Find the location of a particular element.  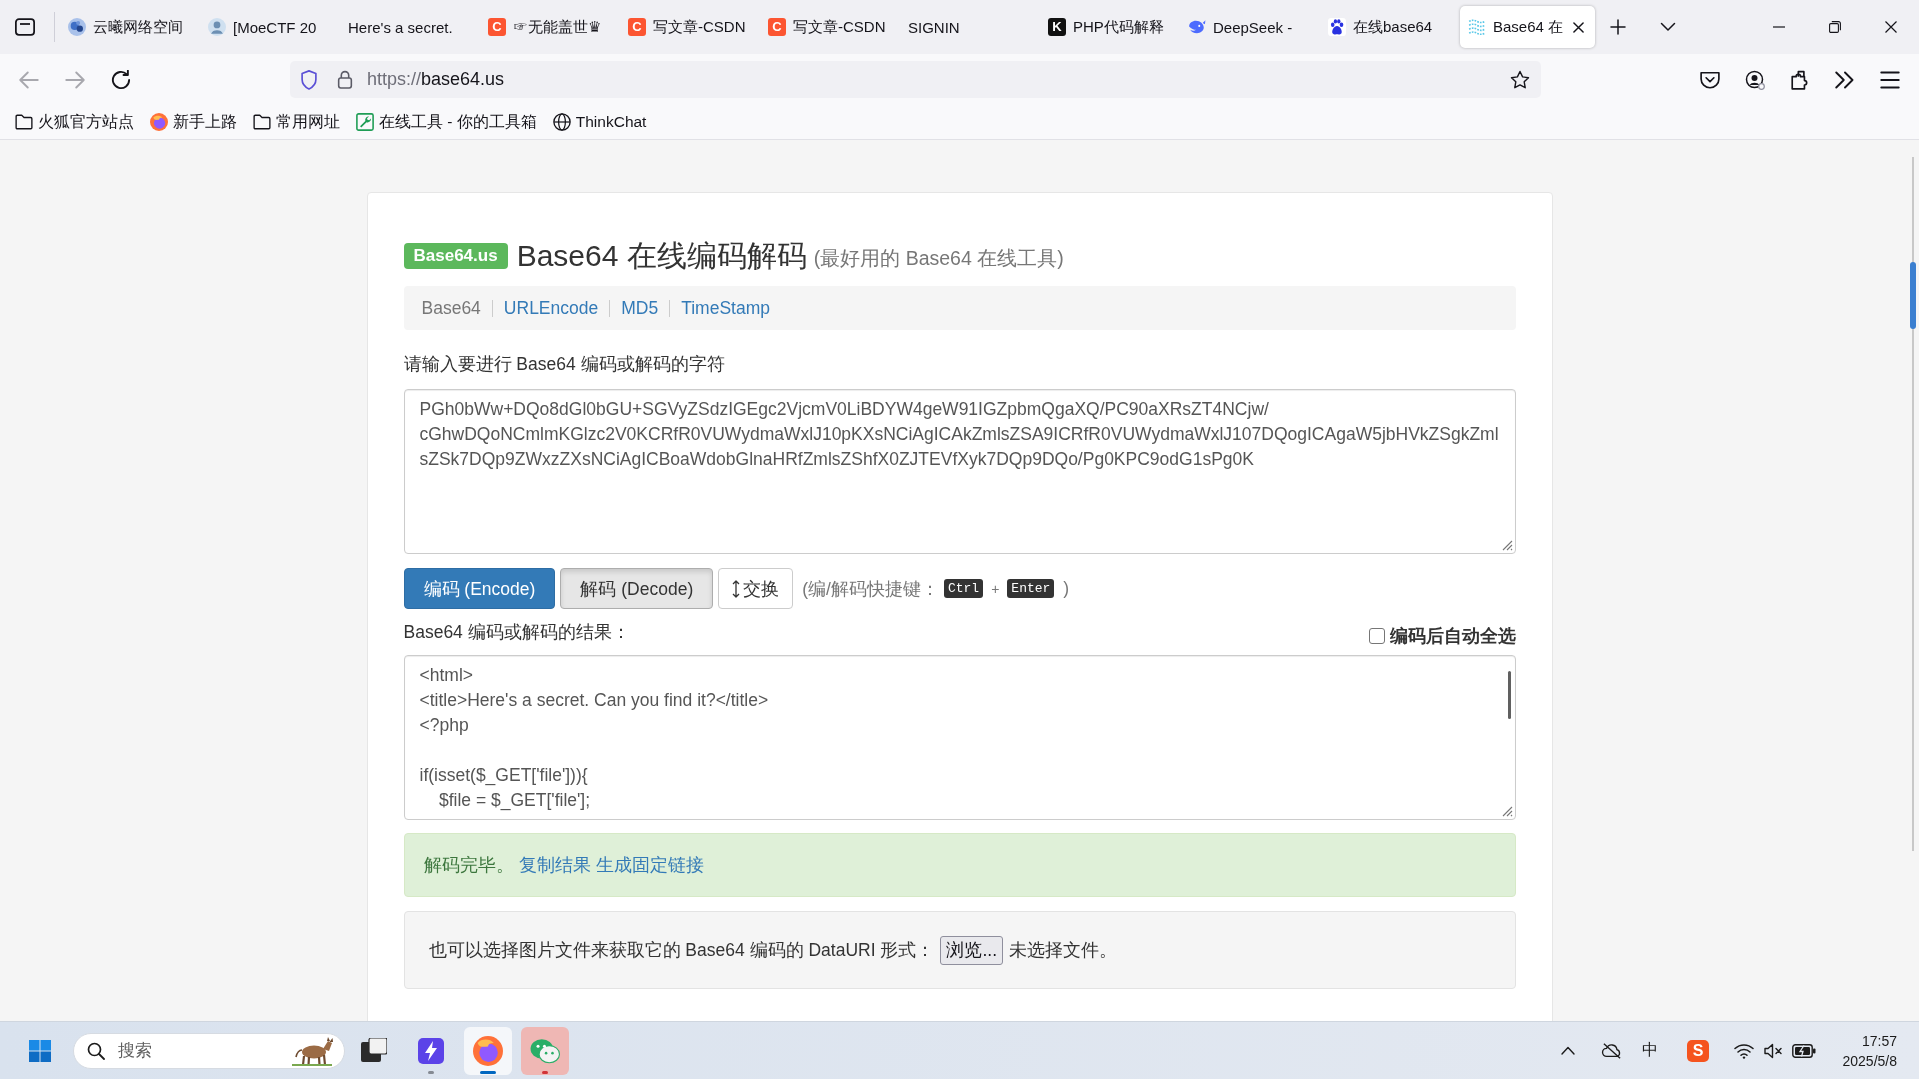

action-button: 解码 (Decode) is located at coordinates (637, 588).